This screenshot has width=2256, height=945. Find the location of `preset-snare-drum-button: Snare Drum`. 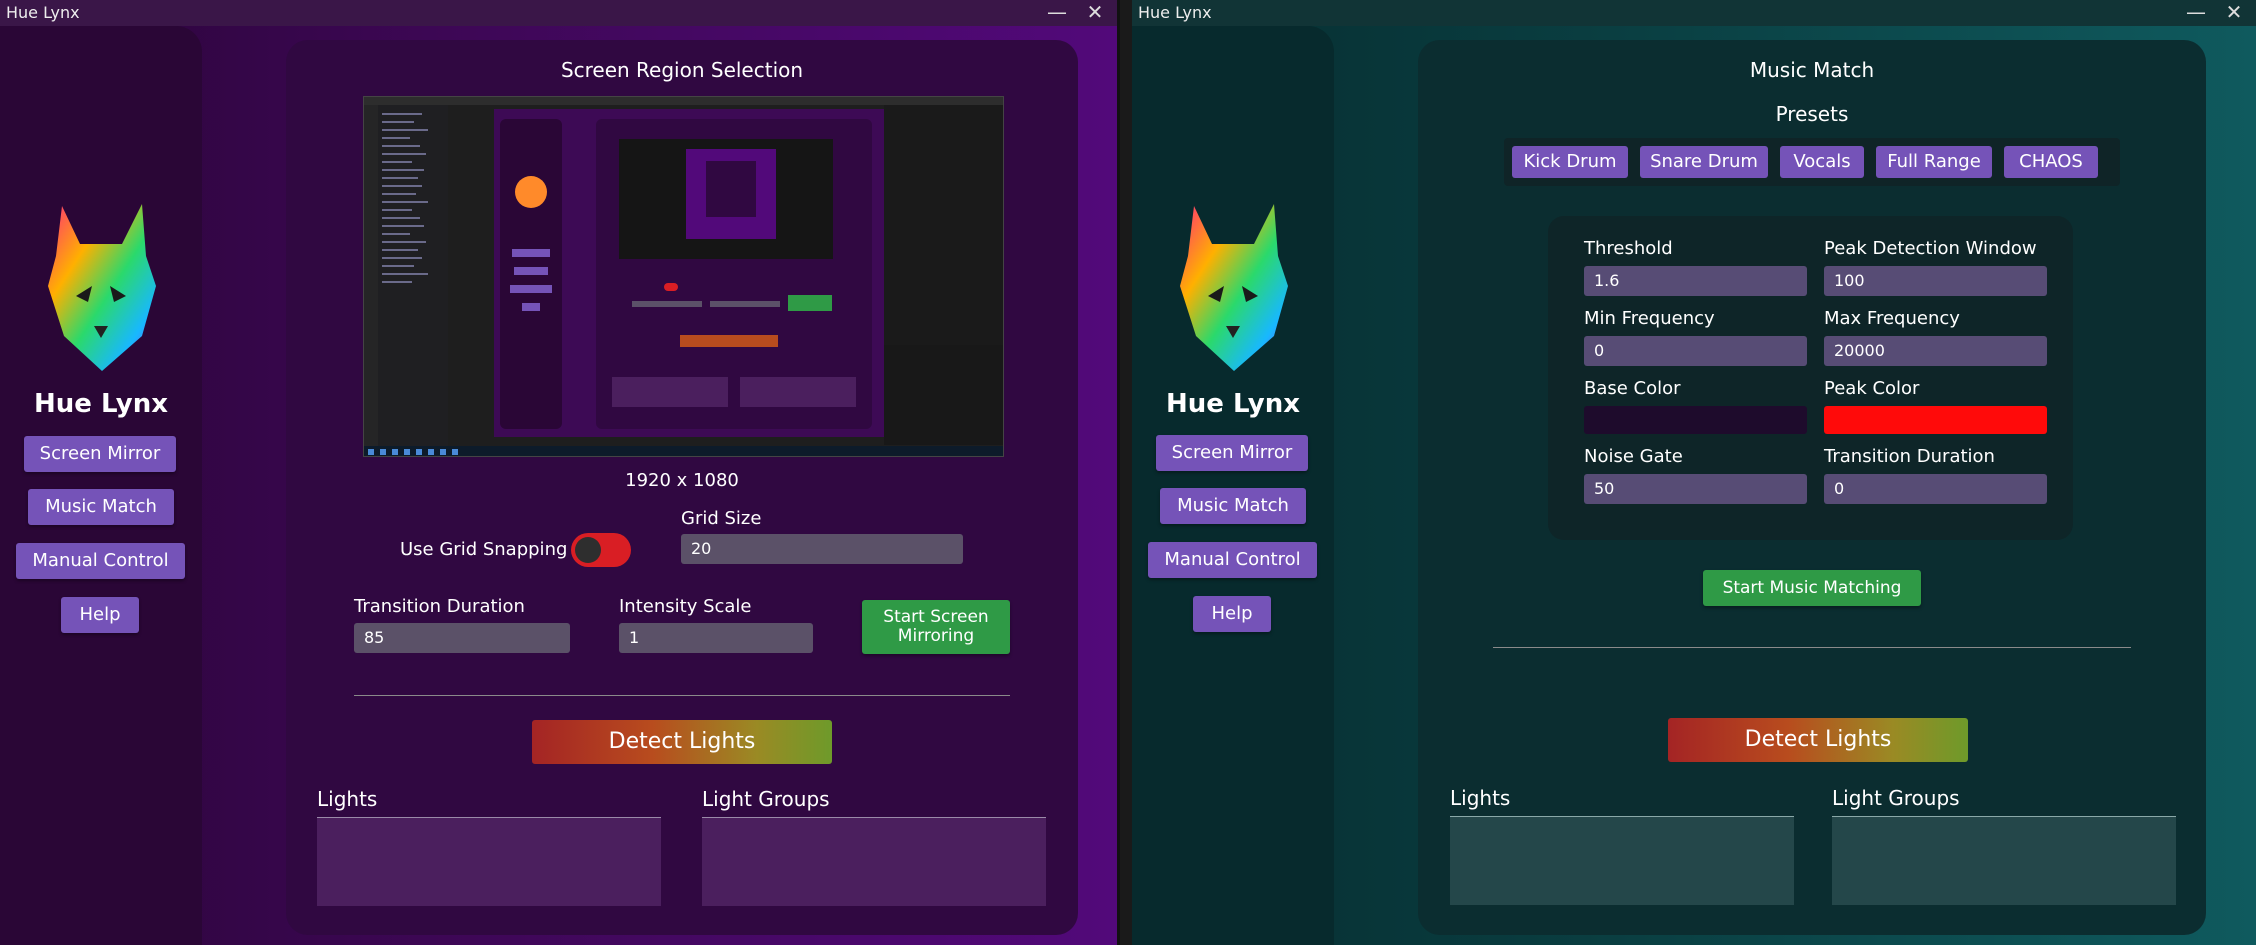

preset-snare-drum-button: Snare Drum is located at coordinates (1704, 162).